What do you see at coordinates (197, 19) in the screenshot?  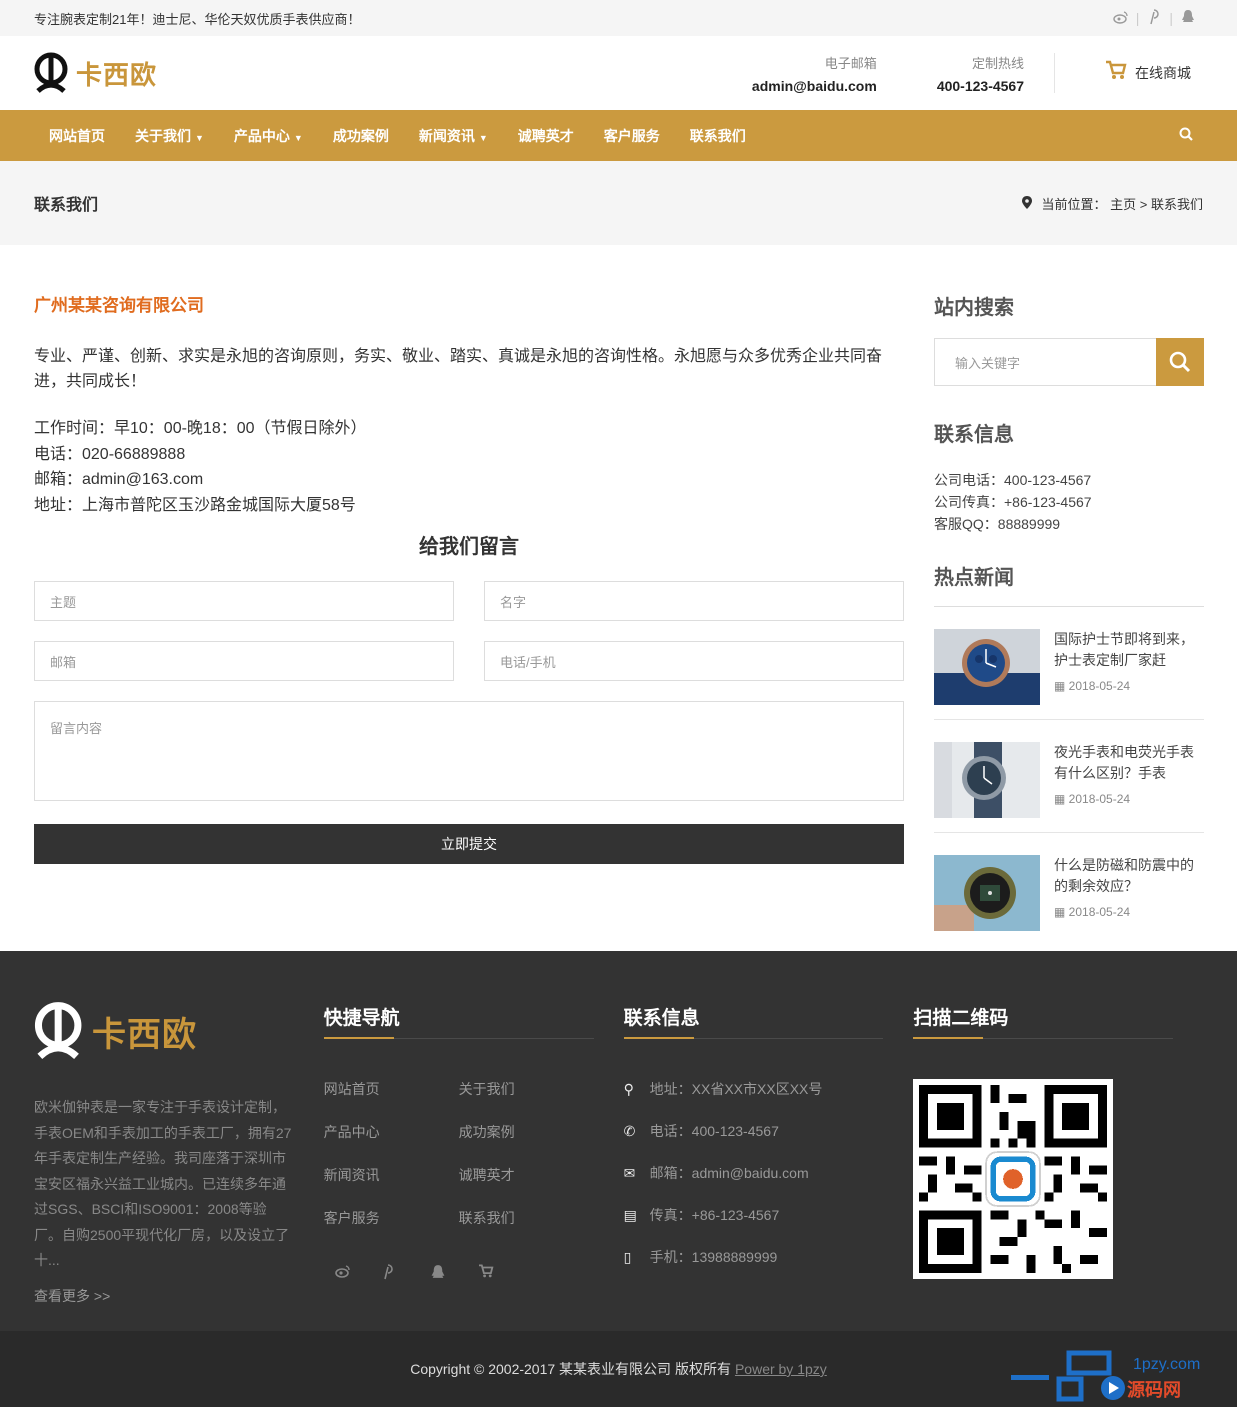 I see `top-slogan: 专注腕表定制21年！迪士尼、华伦天奴优质手表供应商！` at bounding box center [197, 19].